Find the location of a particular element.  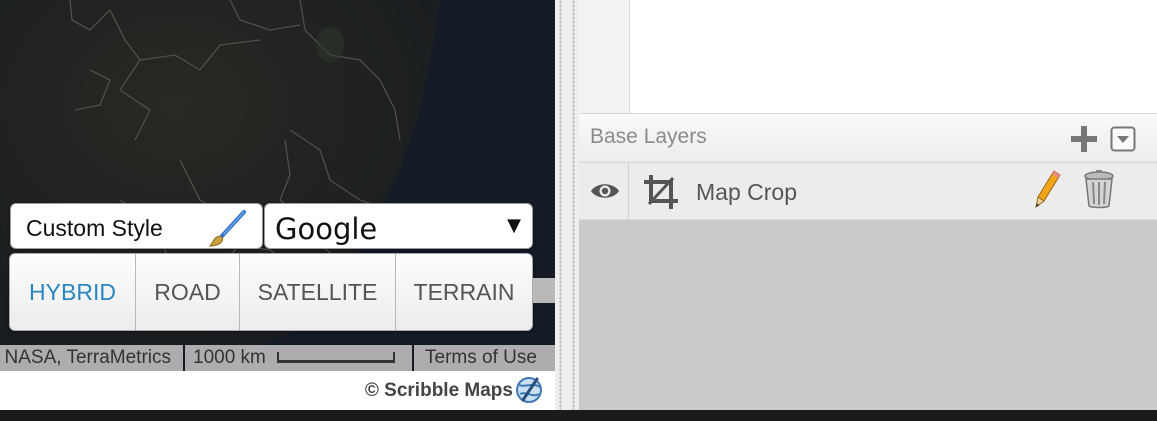

layer-row-map-crop: Map Crop is located at coordinates (868, 191).